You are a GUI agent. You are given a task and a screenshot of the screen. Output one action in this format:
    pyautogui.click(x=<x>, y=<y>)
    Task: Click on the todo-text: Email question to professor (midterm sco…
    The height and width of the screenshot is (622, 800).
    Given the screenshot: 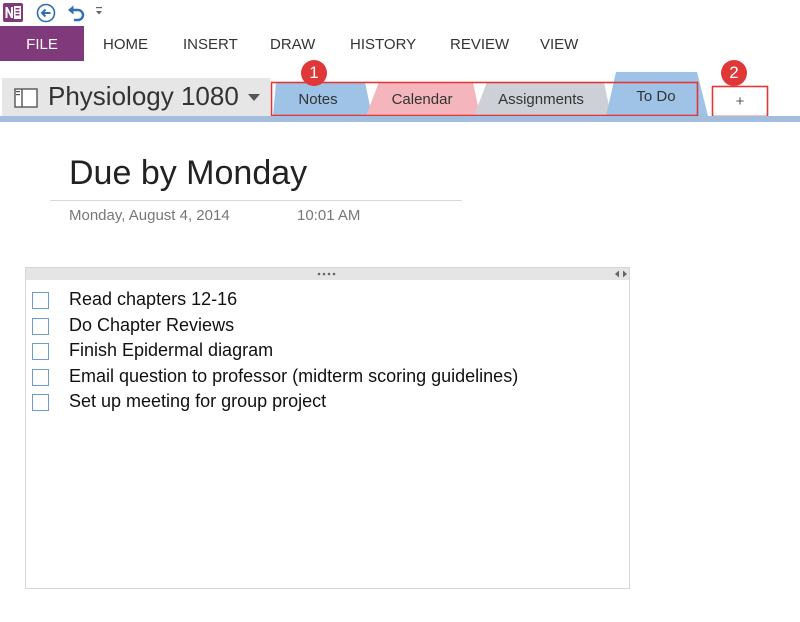 What is the action you would take?
    pyautogui.click(x=293, y=376)
    